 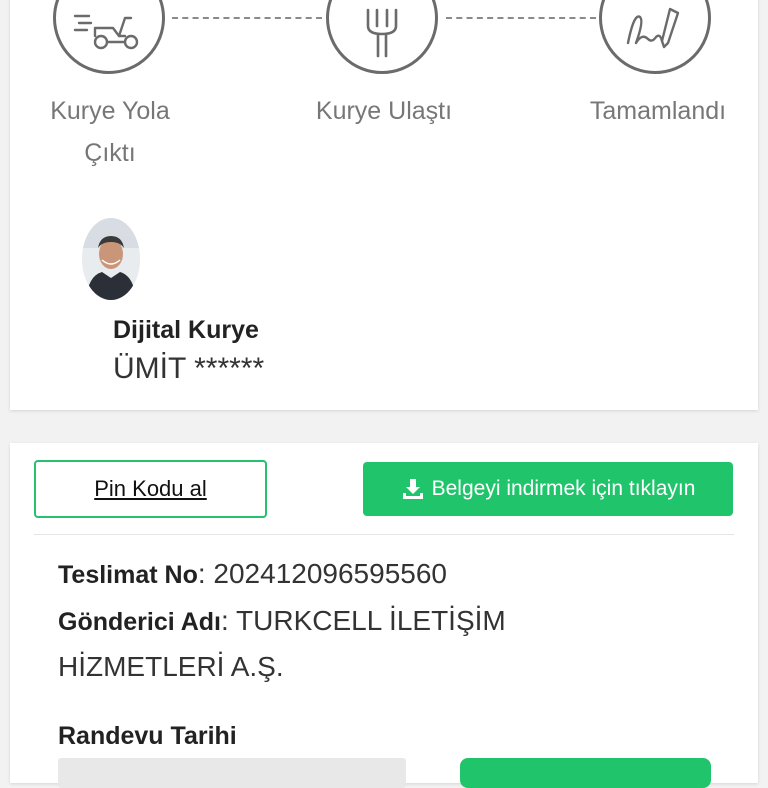 What do you see at coordinates (585, 773) in the screenshot?
I see `appointment-button` at bounding box center [585, 773].